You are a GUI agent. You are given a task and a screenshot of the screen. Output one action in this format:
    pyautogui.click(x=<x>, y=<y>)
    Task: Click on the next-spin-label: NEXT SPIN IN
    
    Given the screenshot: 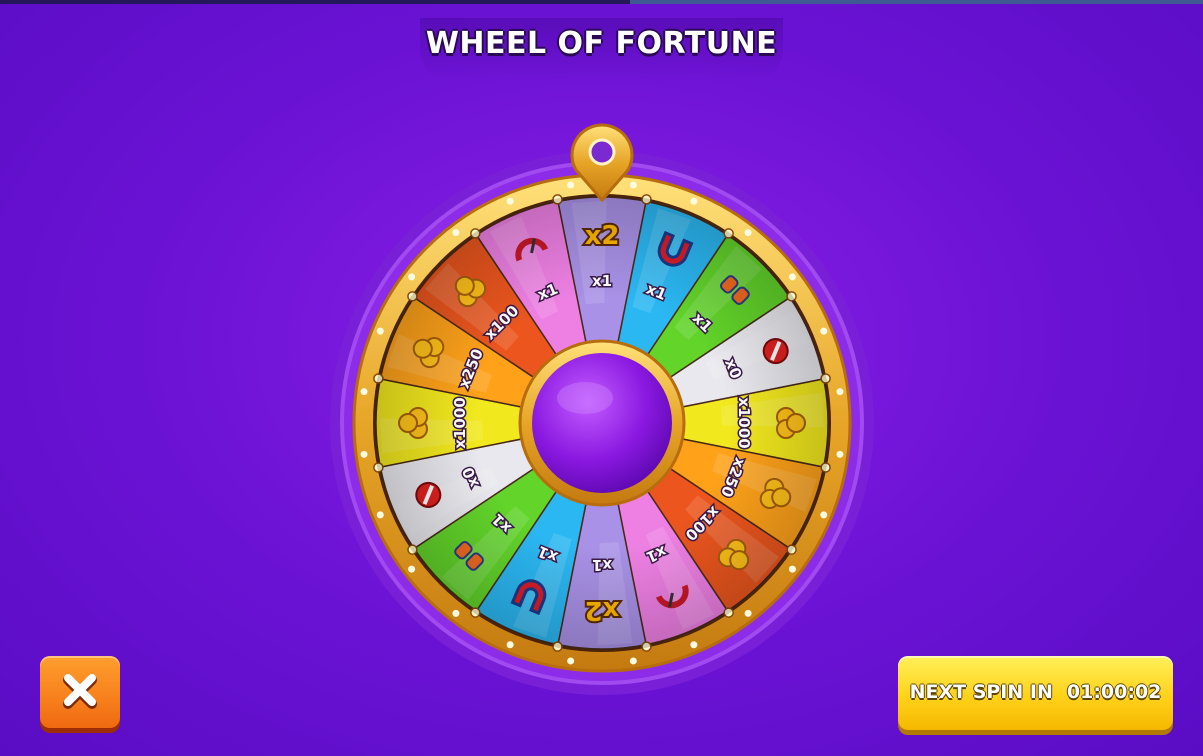 What is the action you would take?
    pyautogui.click(x=981, y=692)
    